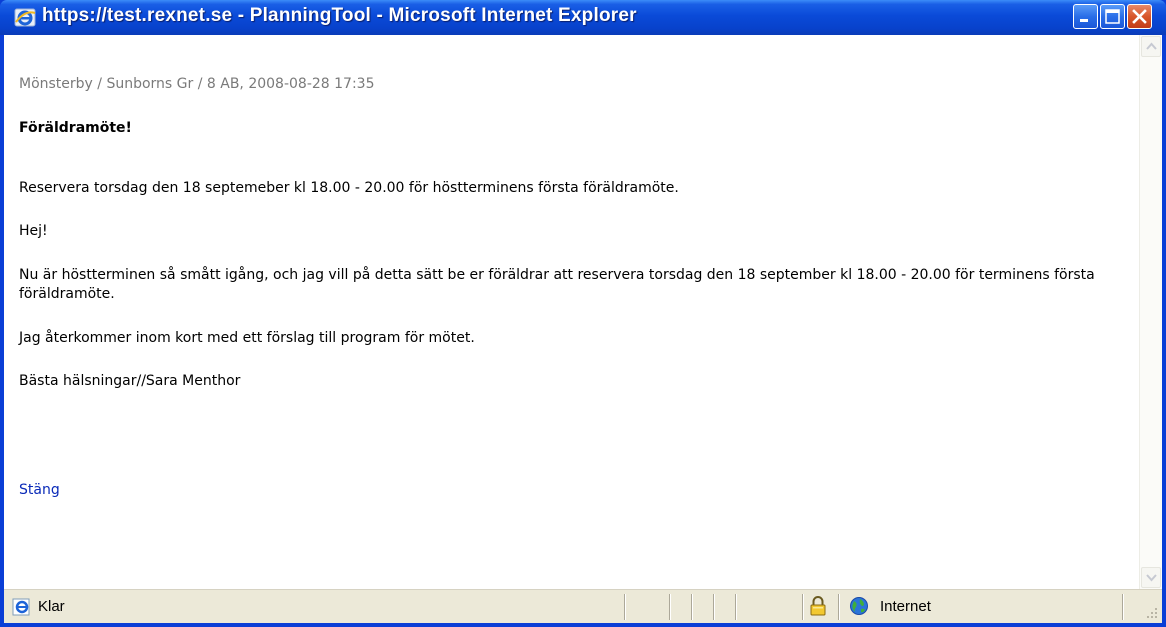 The image size is (1166, 627). I want to click on vertical-scrollbar, so click(1150, 312).